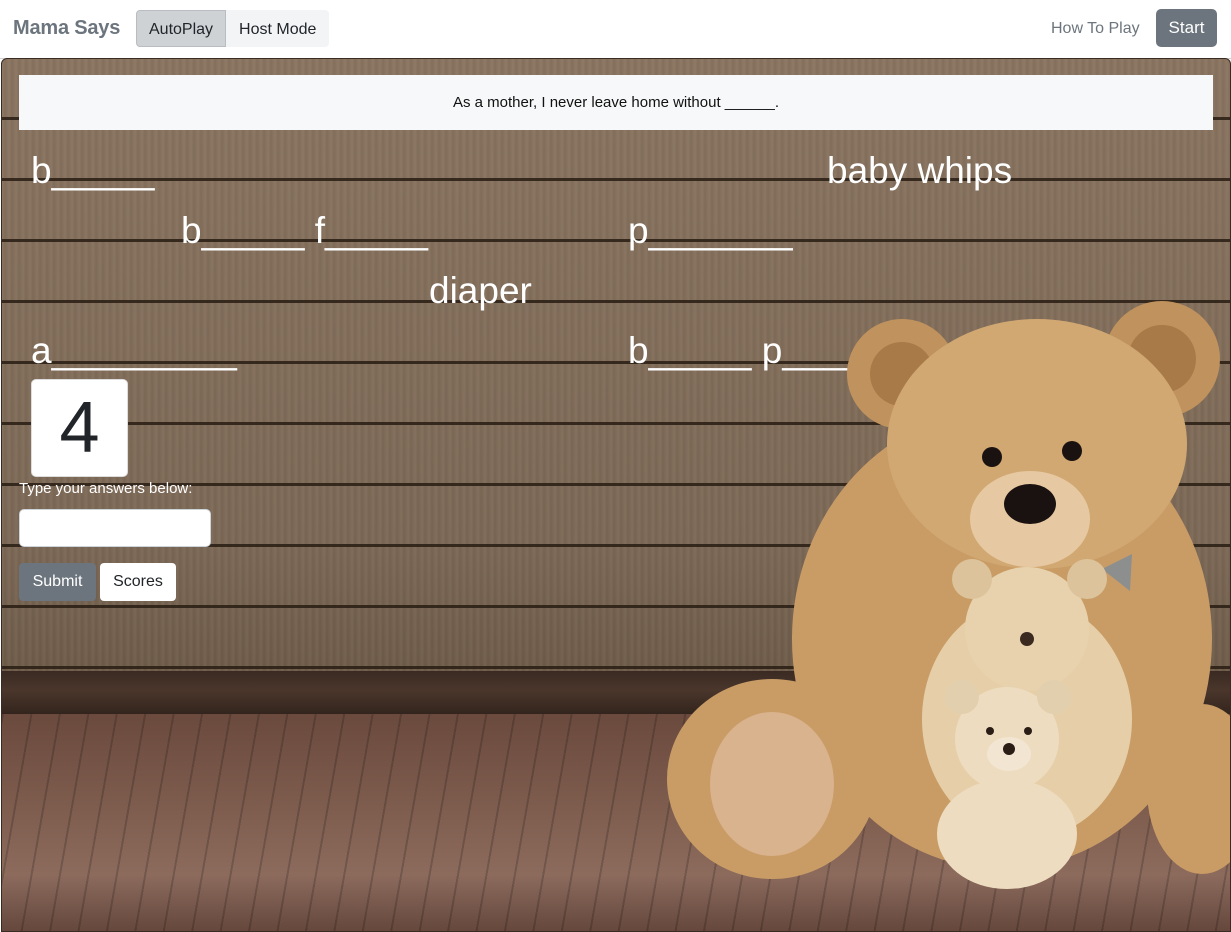 Image resolution: width=1231 pixels, height=932 pixels. Describe the element at coordinates (181, 28) in the screenshot. I see `autoplay-button: AutoPlay` at that location.